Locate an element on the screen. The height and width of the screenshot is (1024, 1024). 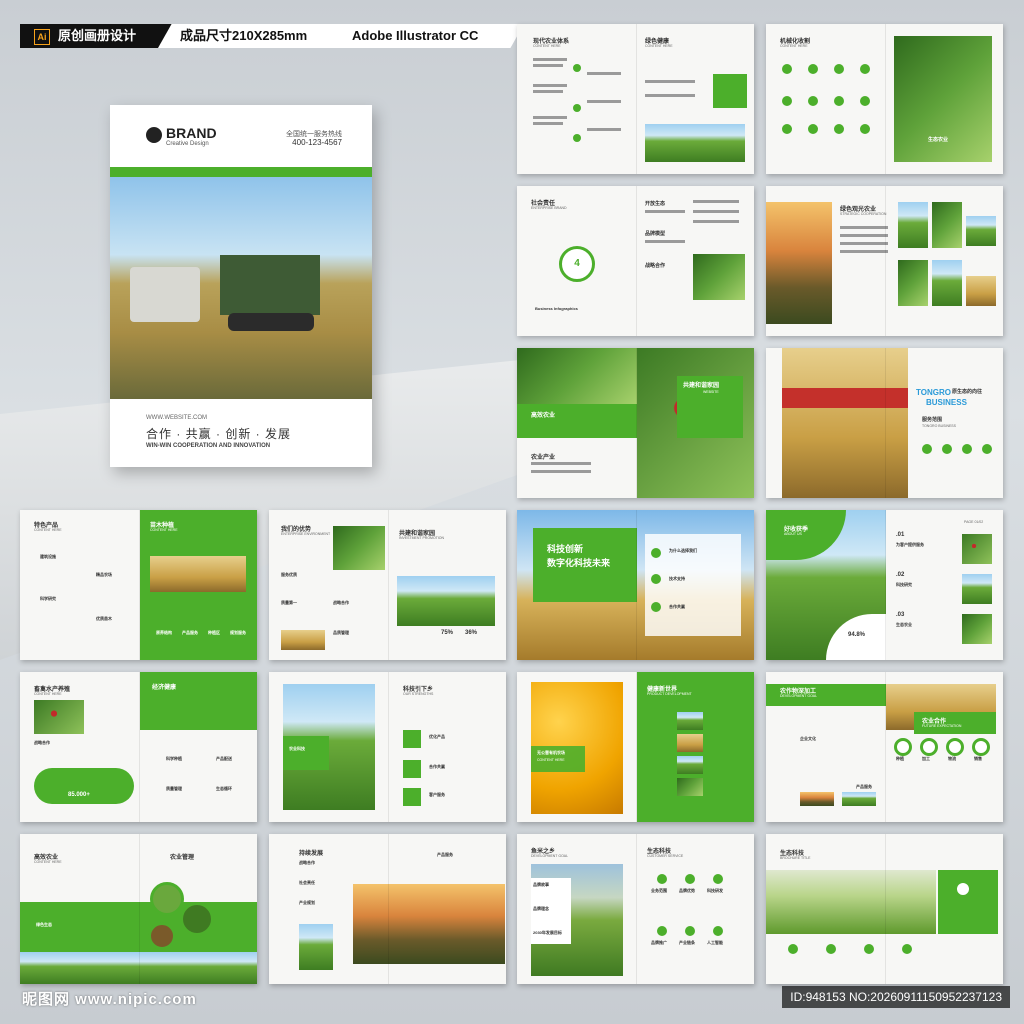
item-3: 战略合作 is located at coordinates (341, 602).